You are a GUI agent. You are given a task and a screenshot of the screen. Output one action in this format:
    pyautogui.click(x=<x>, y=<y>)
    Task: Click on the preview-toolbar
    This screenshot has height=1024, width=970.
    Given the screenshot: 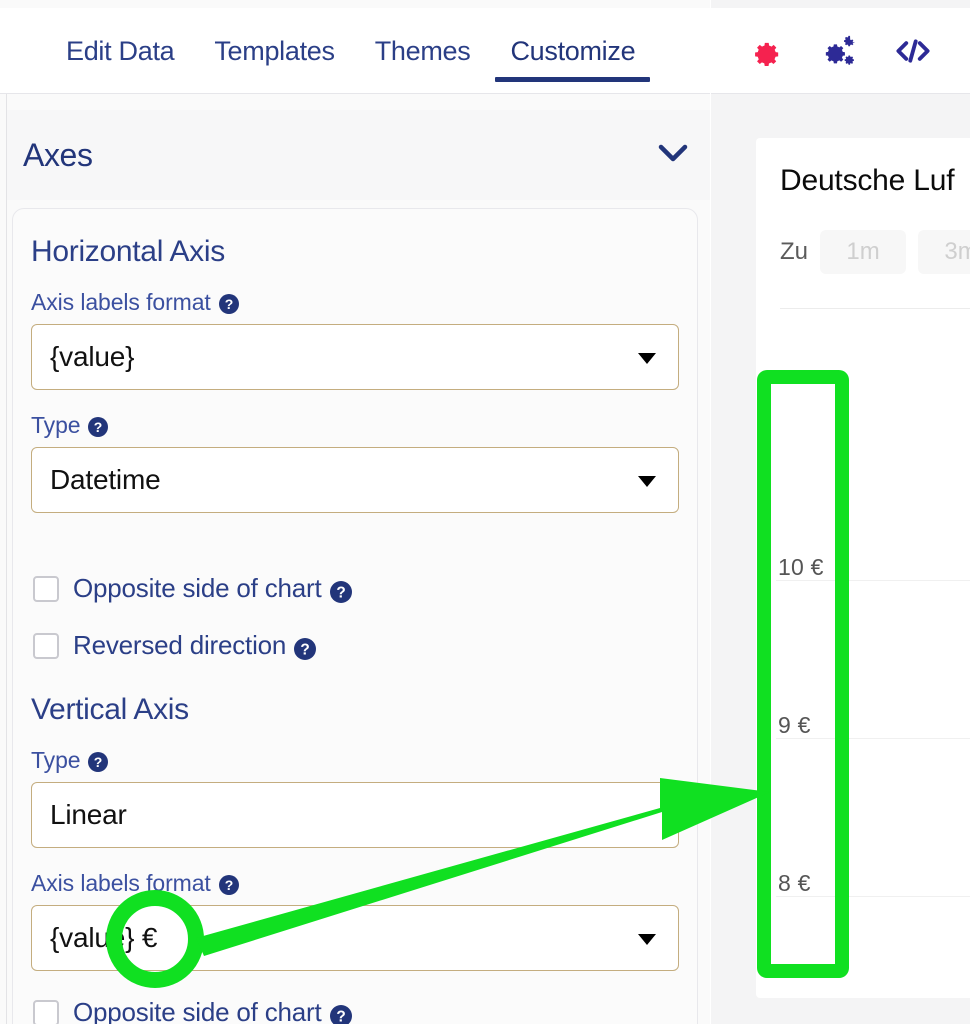 What is the action you would take?
    pyautogui.click(x=840, y=51)
    